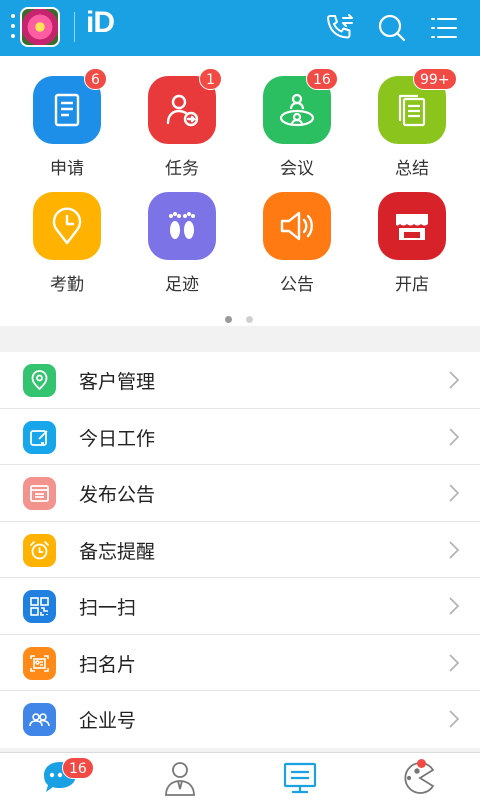  I want to click on app-header: iD, so click(240, 28).